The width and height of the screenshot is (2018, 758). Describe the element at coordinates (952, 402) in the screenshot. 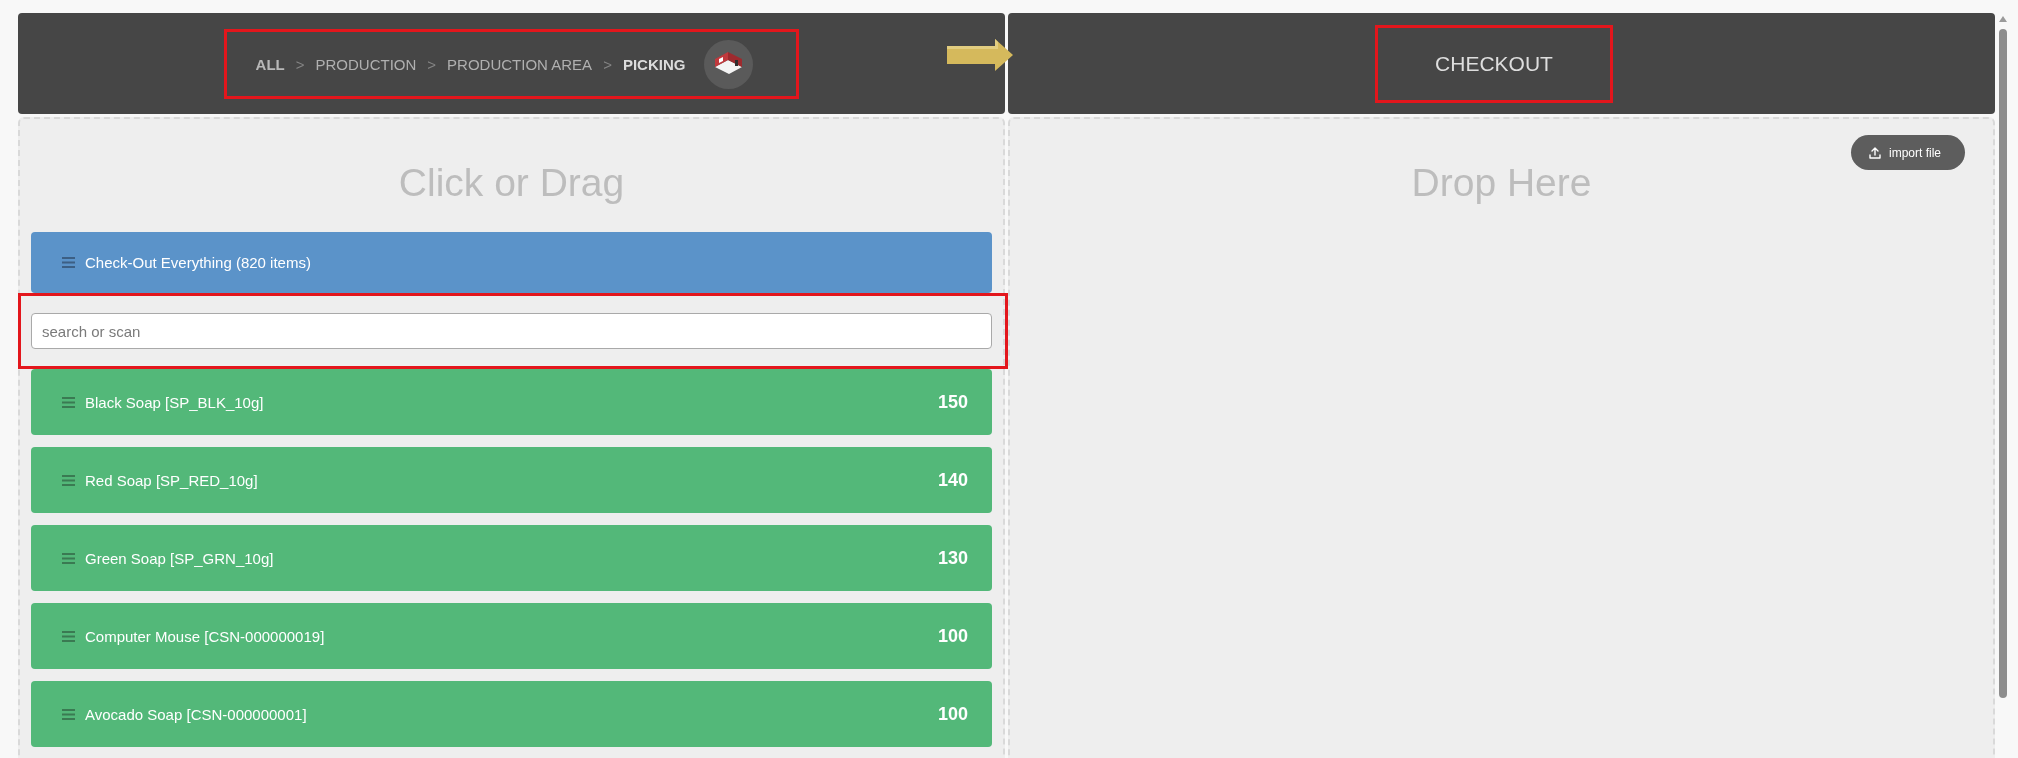

I see `item-quantity: 150` at that location.